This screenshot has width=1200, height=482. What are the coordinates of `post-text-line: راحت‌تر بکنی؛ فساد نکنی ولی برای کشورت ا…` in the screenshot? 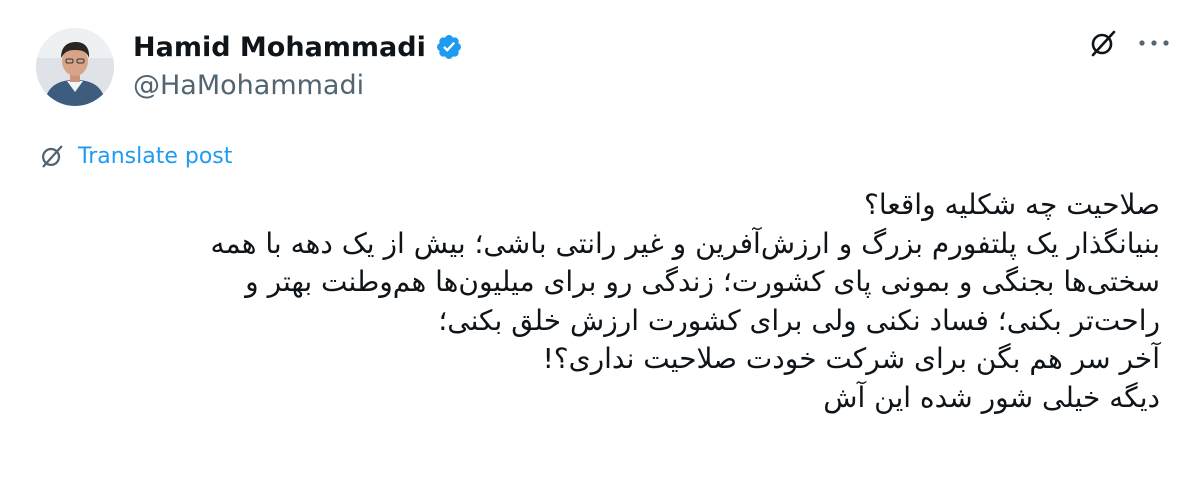 It's located at (799, 320).